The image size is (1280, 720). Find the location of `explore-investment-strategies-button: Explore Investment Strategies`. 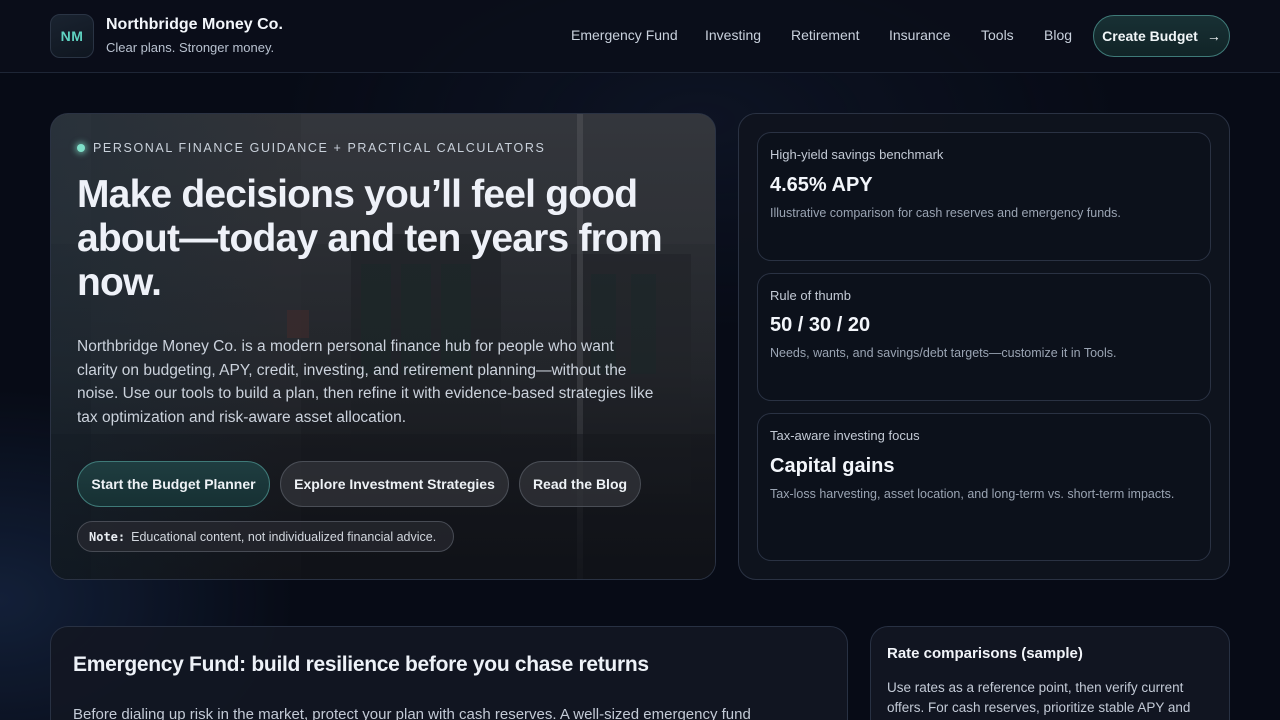

explore-investment-strategies-button: Explore Investment Strategies is located at coordinates (394, 484).